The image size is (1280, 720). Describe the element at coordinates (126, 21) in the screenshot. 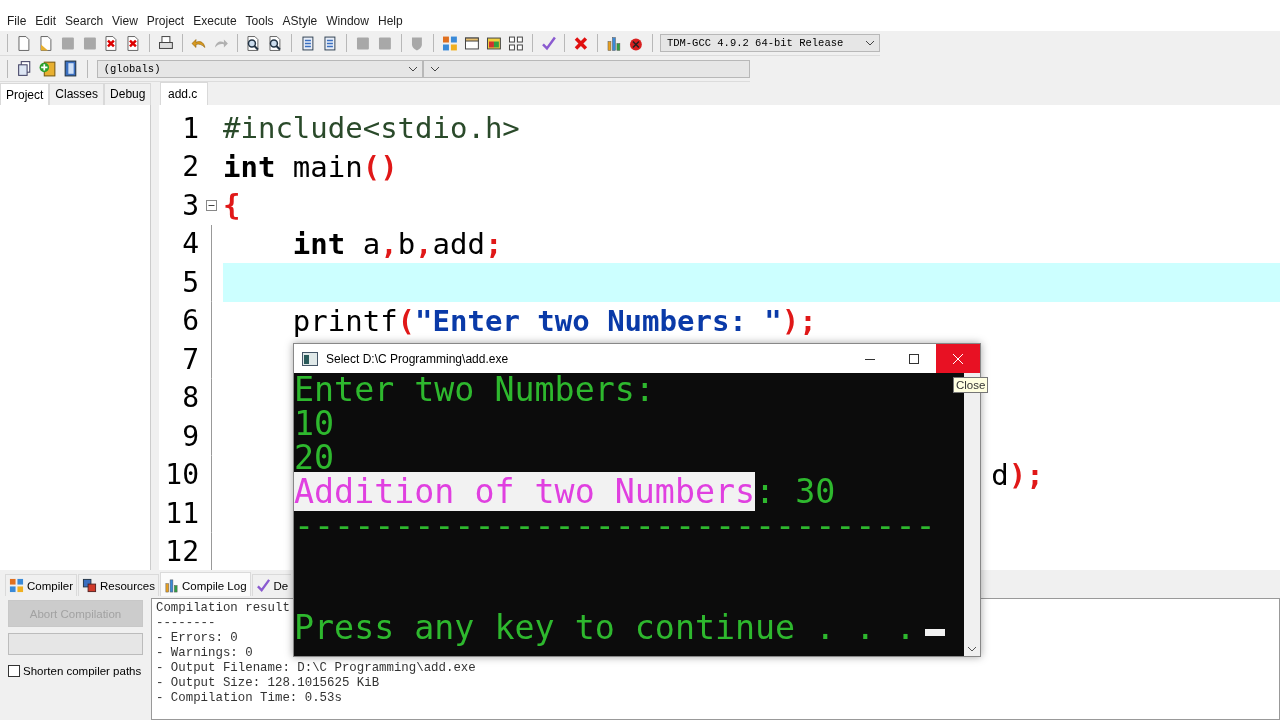

I see `menu-item: View` at that location.